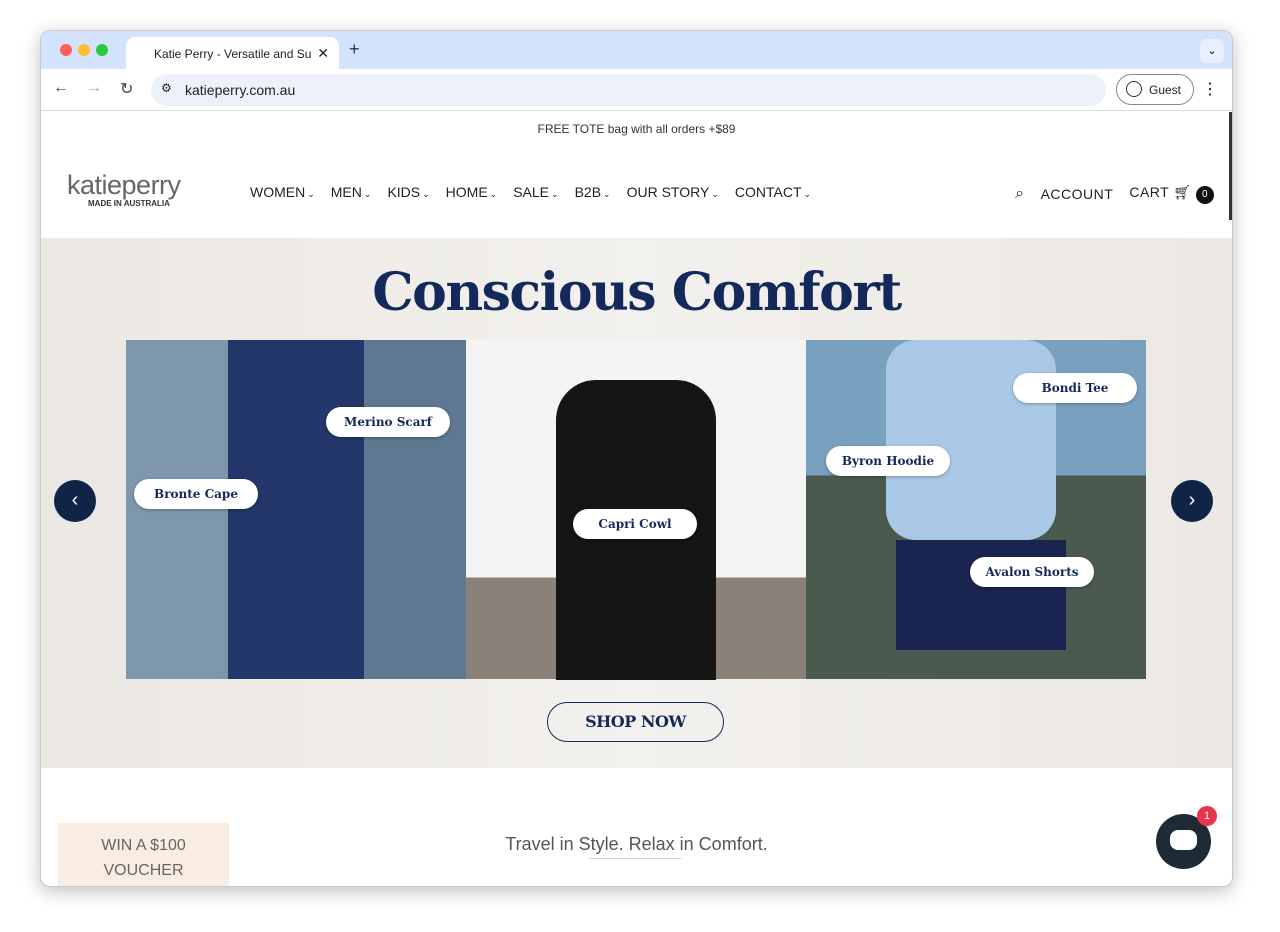 This screenshot has height=932, width=1280. I want to click on nav-label: MEN, so click(346, 192).